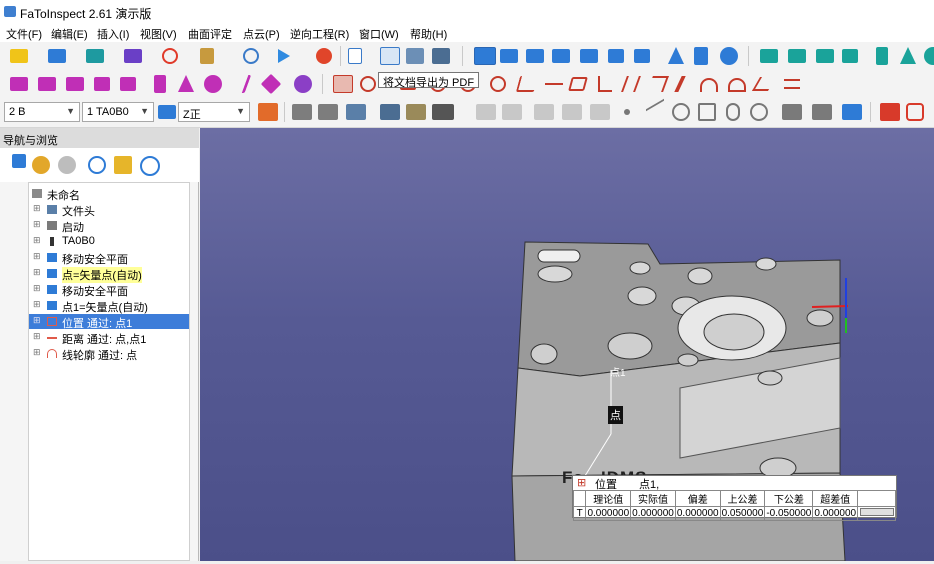  I want to click on magenta-tilt-icon, so click(75, 84).